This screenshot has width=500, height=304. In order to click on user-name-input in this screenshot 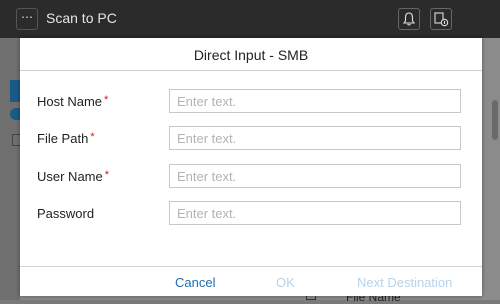, I will do `click(315, 176)`.